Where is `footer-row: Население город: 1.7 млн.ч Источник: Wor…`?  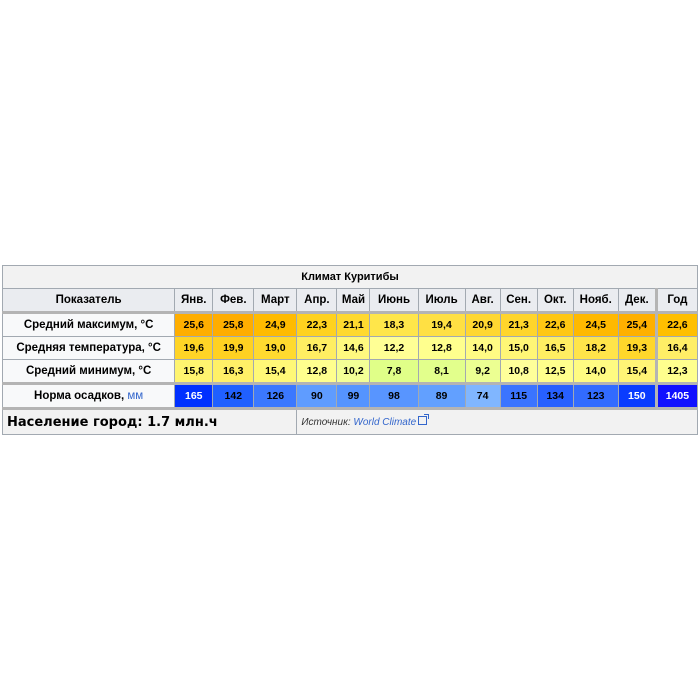
footer-row: Население город: 1.7 млн.ч Источник: Wor… is located at coordinates (349, 421).